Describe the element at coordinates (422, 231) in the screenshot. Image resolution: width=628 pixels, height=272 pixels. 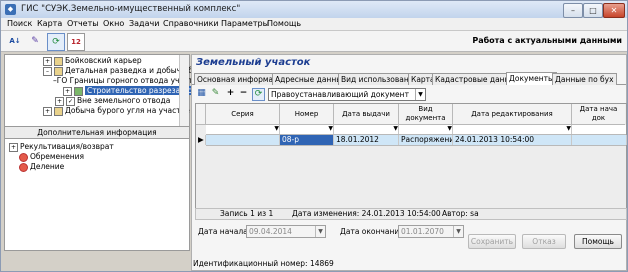
I see `end-date-value: 01.01.2070` at that location.